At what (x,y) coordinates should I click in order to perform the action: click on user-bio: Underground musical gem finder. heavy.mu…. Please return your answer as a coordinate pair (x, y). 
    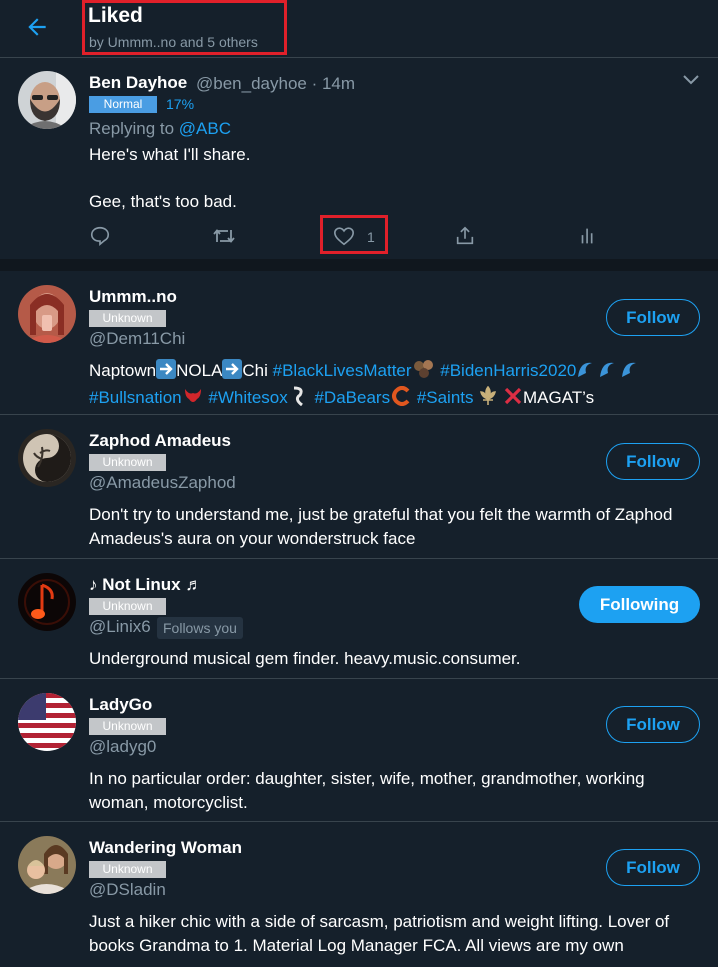
    Looking at the image, I should click on (305, 658).